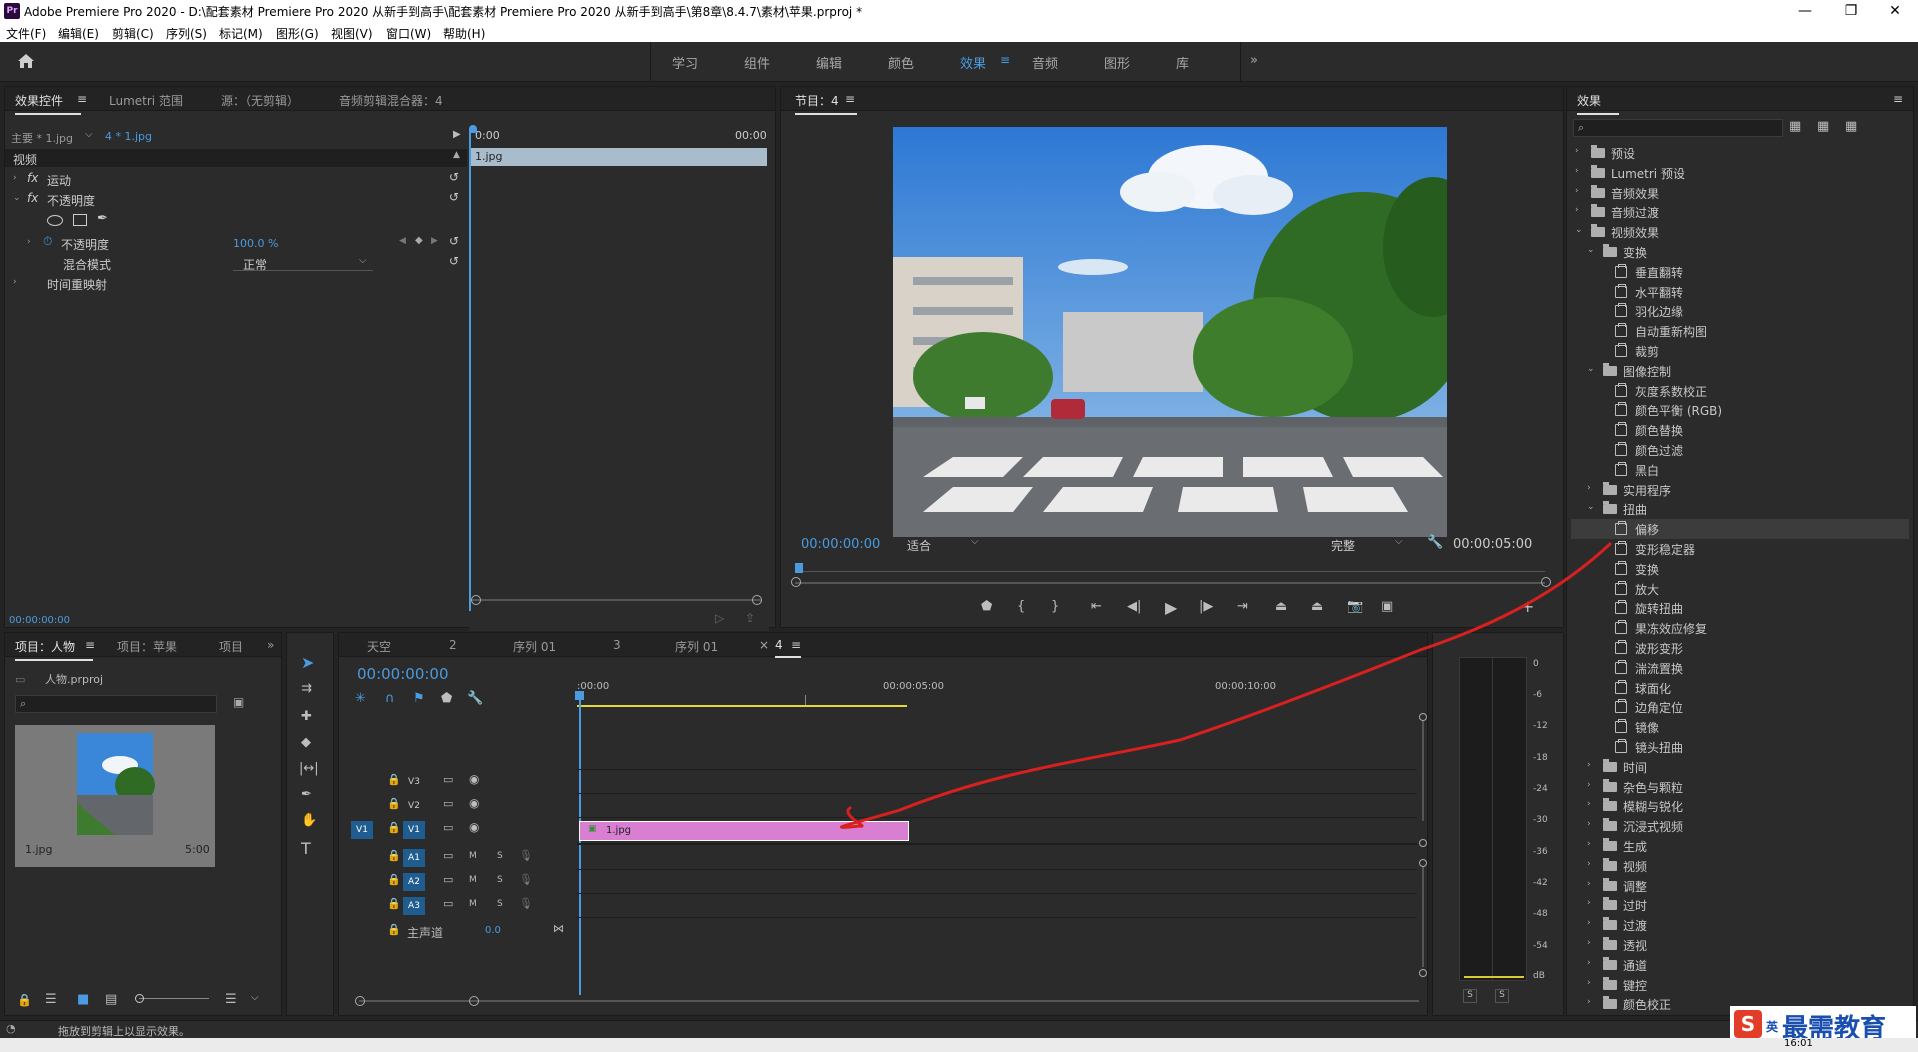 The width and height of the screenshot is (1918, 1052). Describe the element at coordinates (102, 218) in the screenshot. I see `pen-mask-icon: ✒` at that location.